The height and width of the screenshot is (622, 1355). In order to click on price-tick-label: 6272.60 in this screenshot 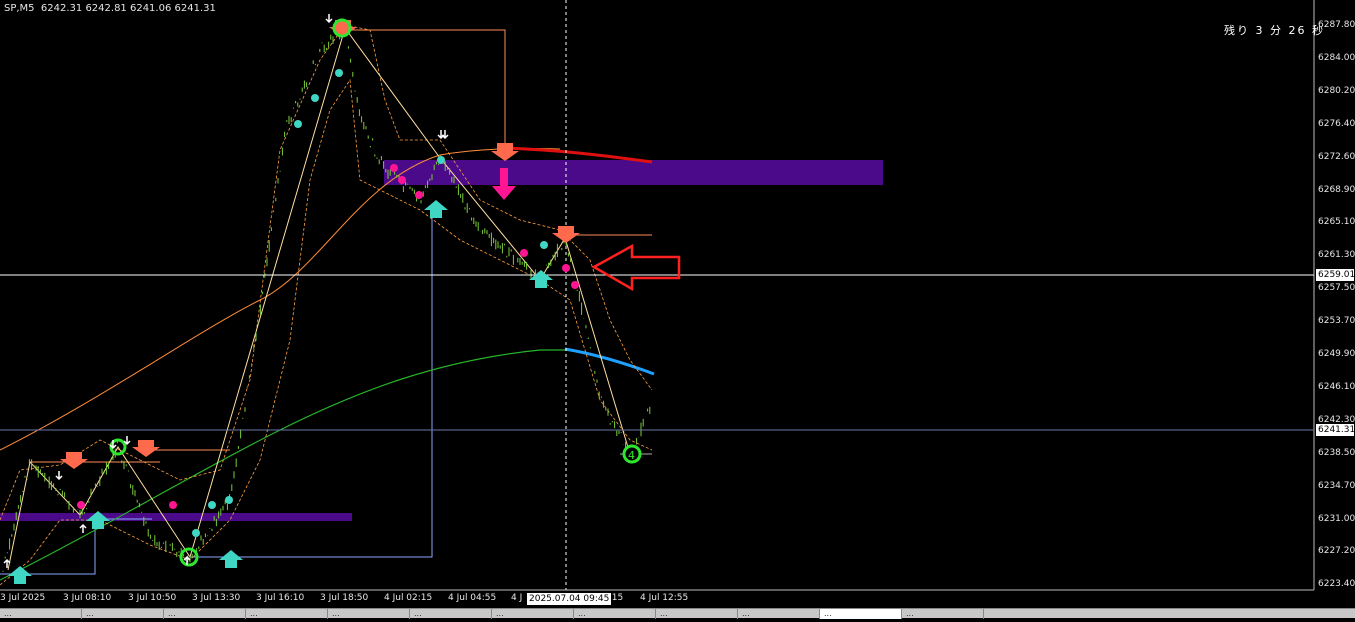, I will do `click(1336, 156)`.